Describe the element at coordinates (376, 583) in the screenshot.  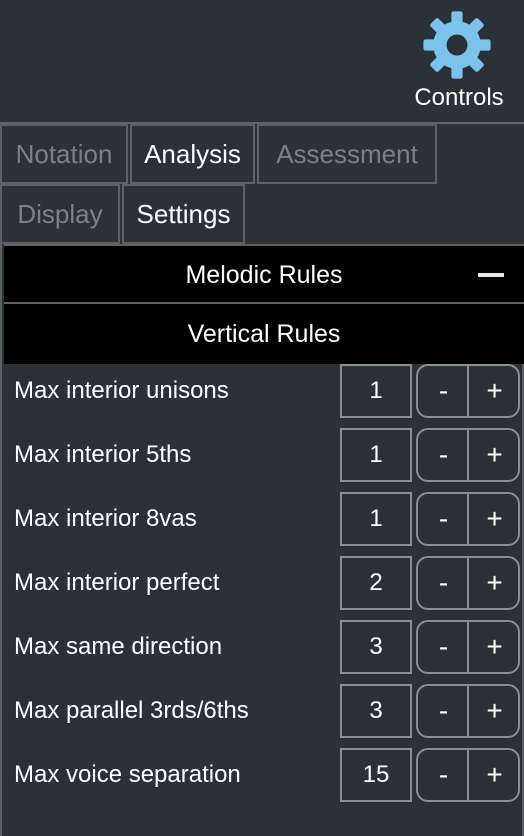
I see `rule-value: 2` at that location.